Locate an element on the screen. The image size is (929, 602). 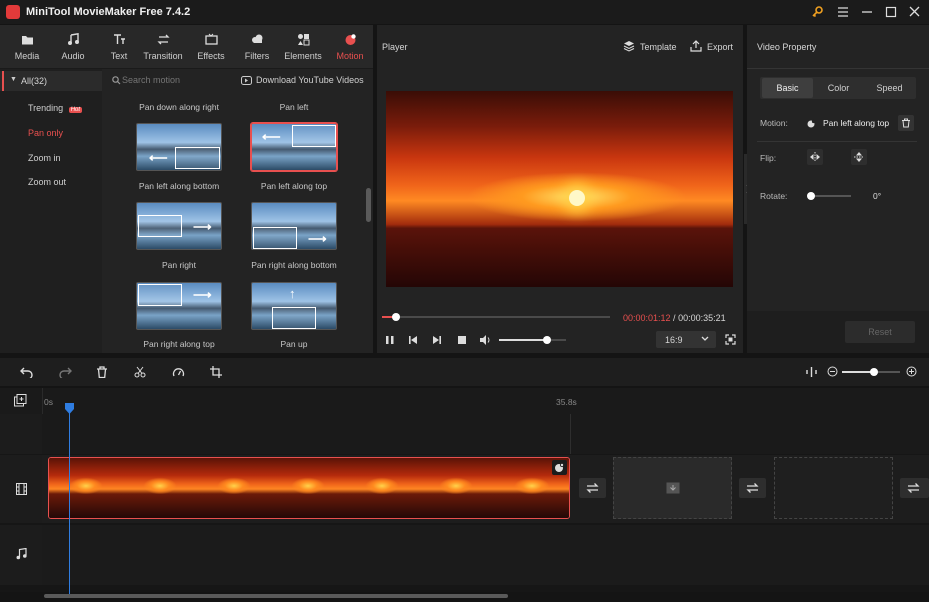
motion-label-top-left: Pan down along right is located at coordinates (179, 107).